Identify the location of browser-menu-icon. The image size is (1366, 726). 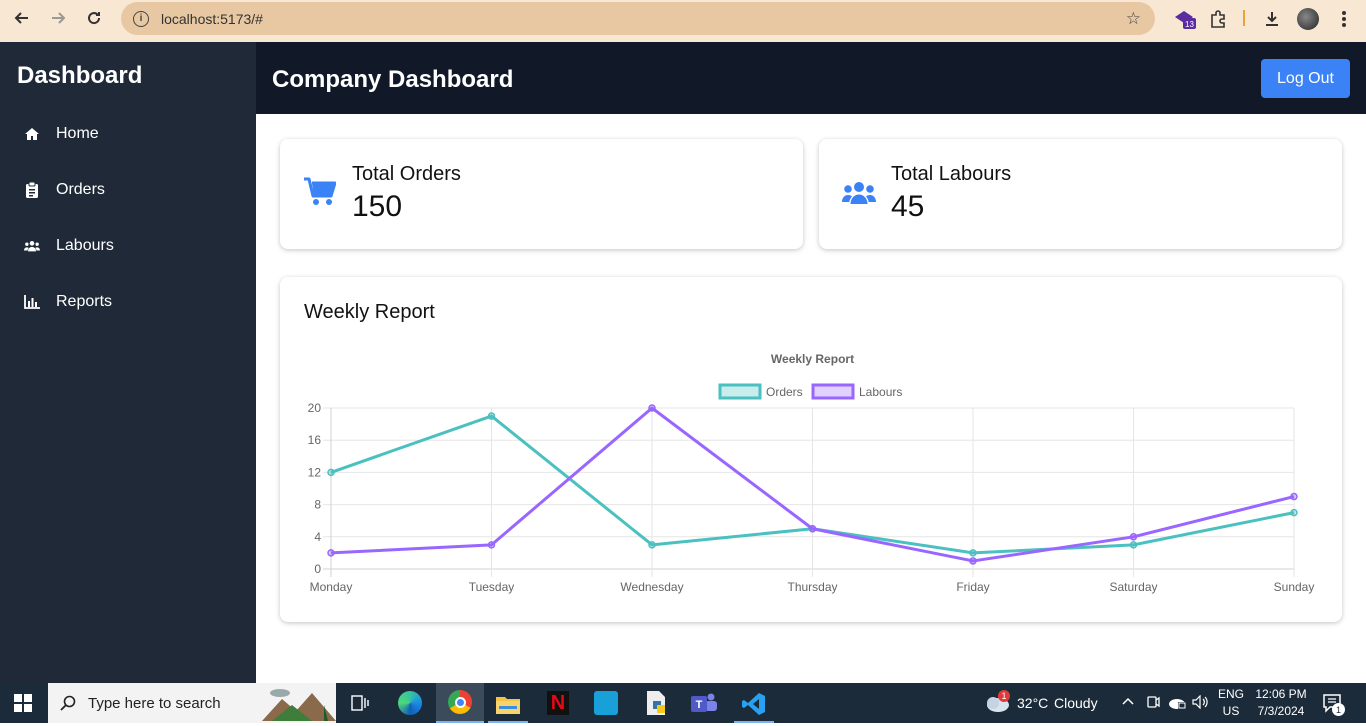
(1344, 19).